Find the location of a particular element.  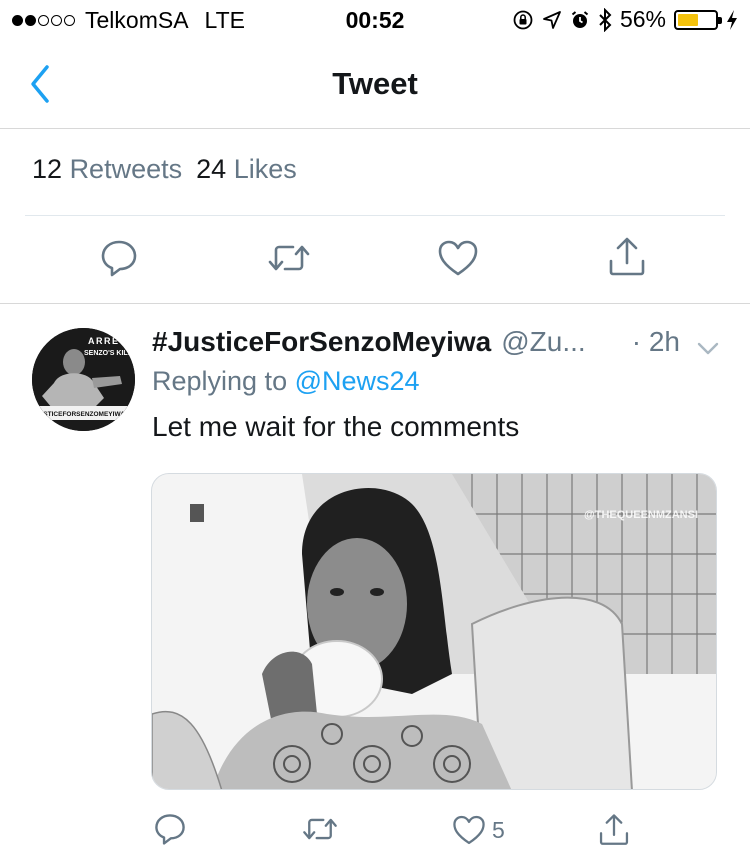

replying-to: Replying to @News24 is located at coordinates (286, 381).